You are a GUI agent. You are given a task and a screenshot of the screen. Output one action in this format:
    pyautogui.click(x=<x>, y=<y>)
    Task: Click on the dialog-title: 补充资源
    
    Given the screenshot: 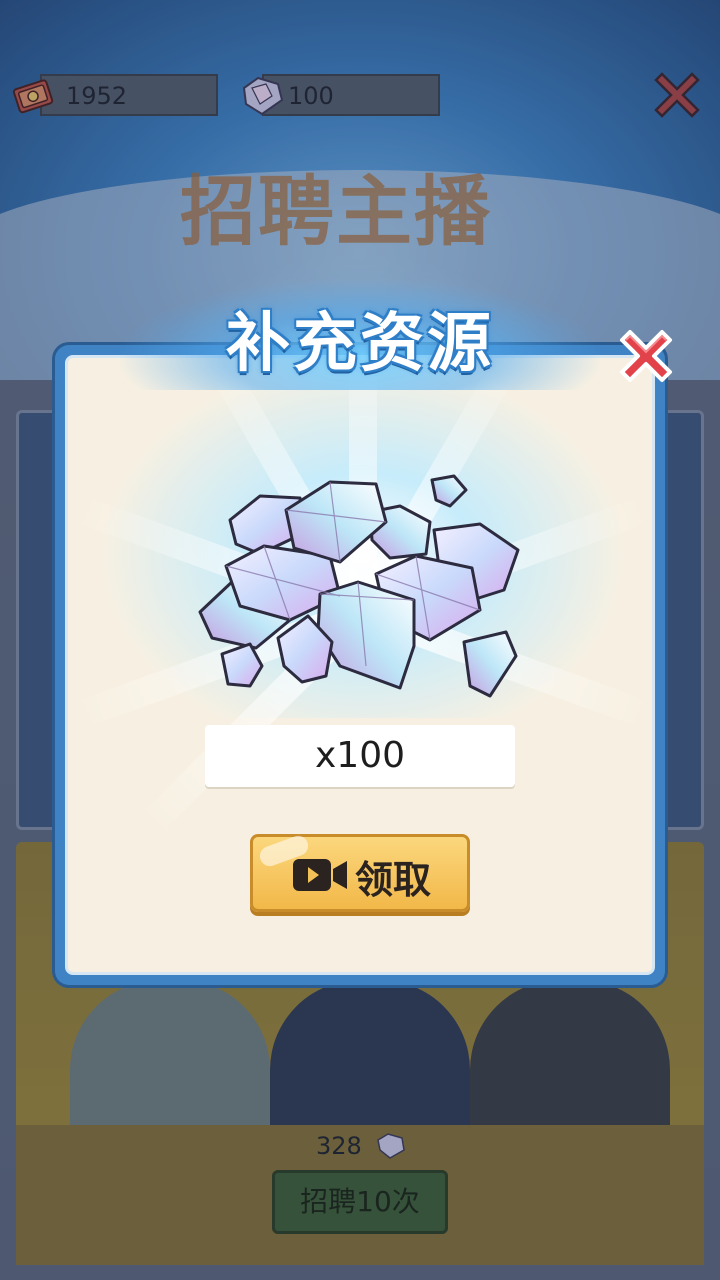 What is the action you would take?
    pyautogui.click(x=360, y=344)
    